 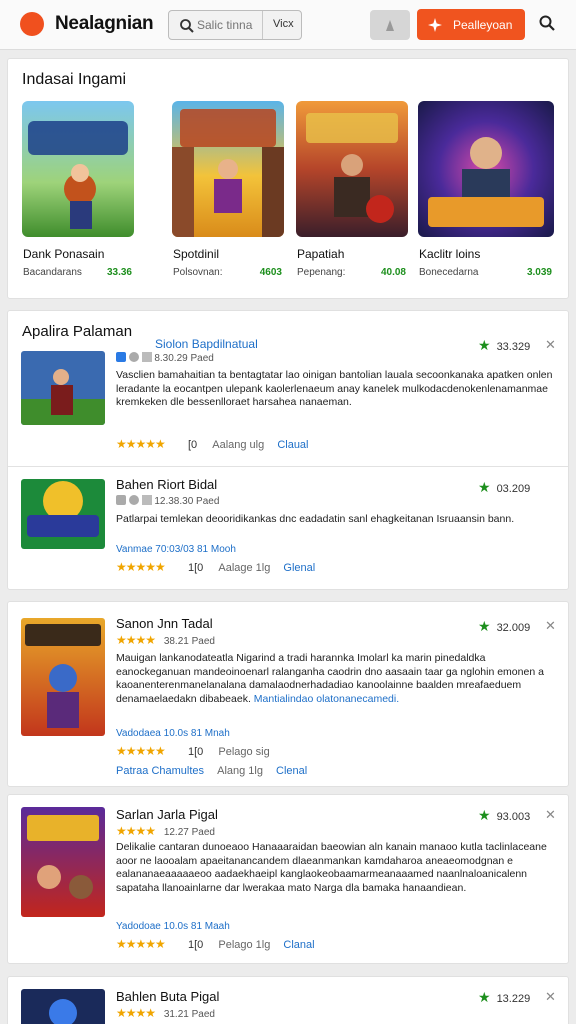 I want to click on item-title: Sanon Jnn Tadal, so click(x=164, y=623).